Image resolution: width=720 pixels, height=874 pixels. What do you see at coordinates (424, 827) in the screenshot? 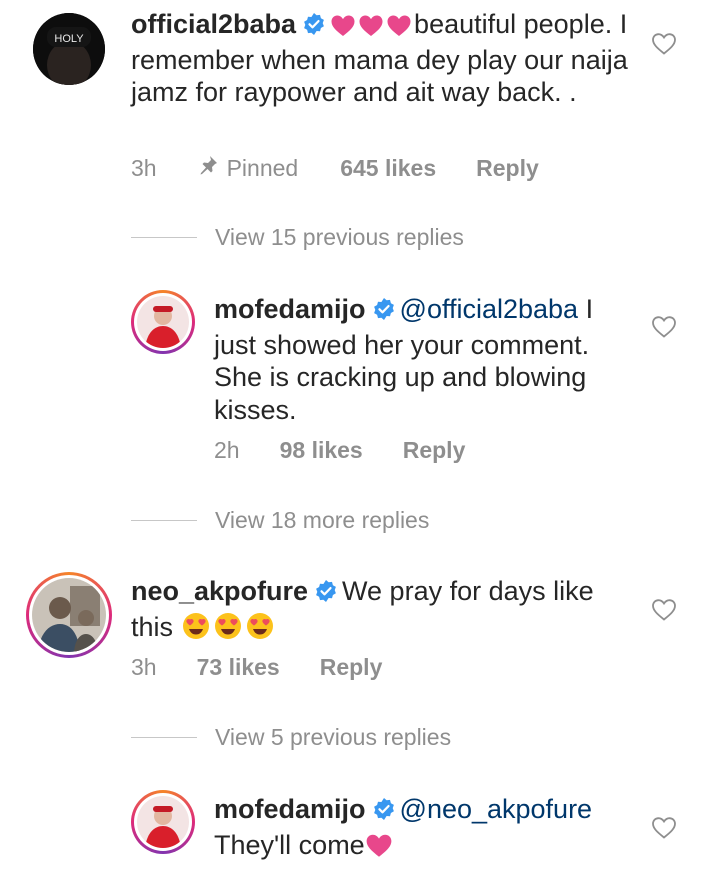
I see `comment-body: mofedamijo @neo_akpofure They'll come` at bounding box center [424, 827].